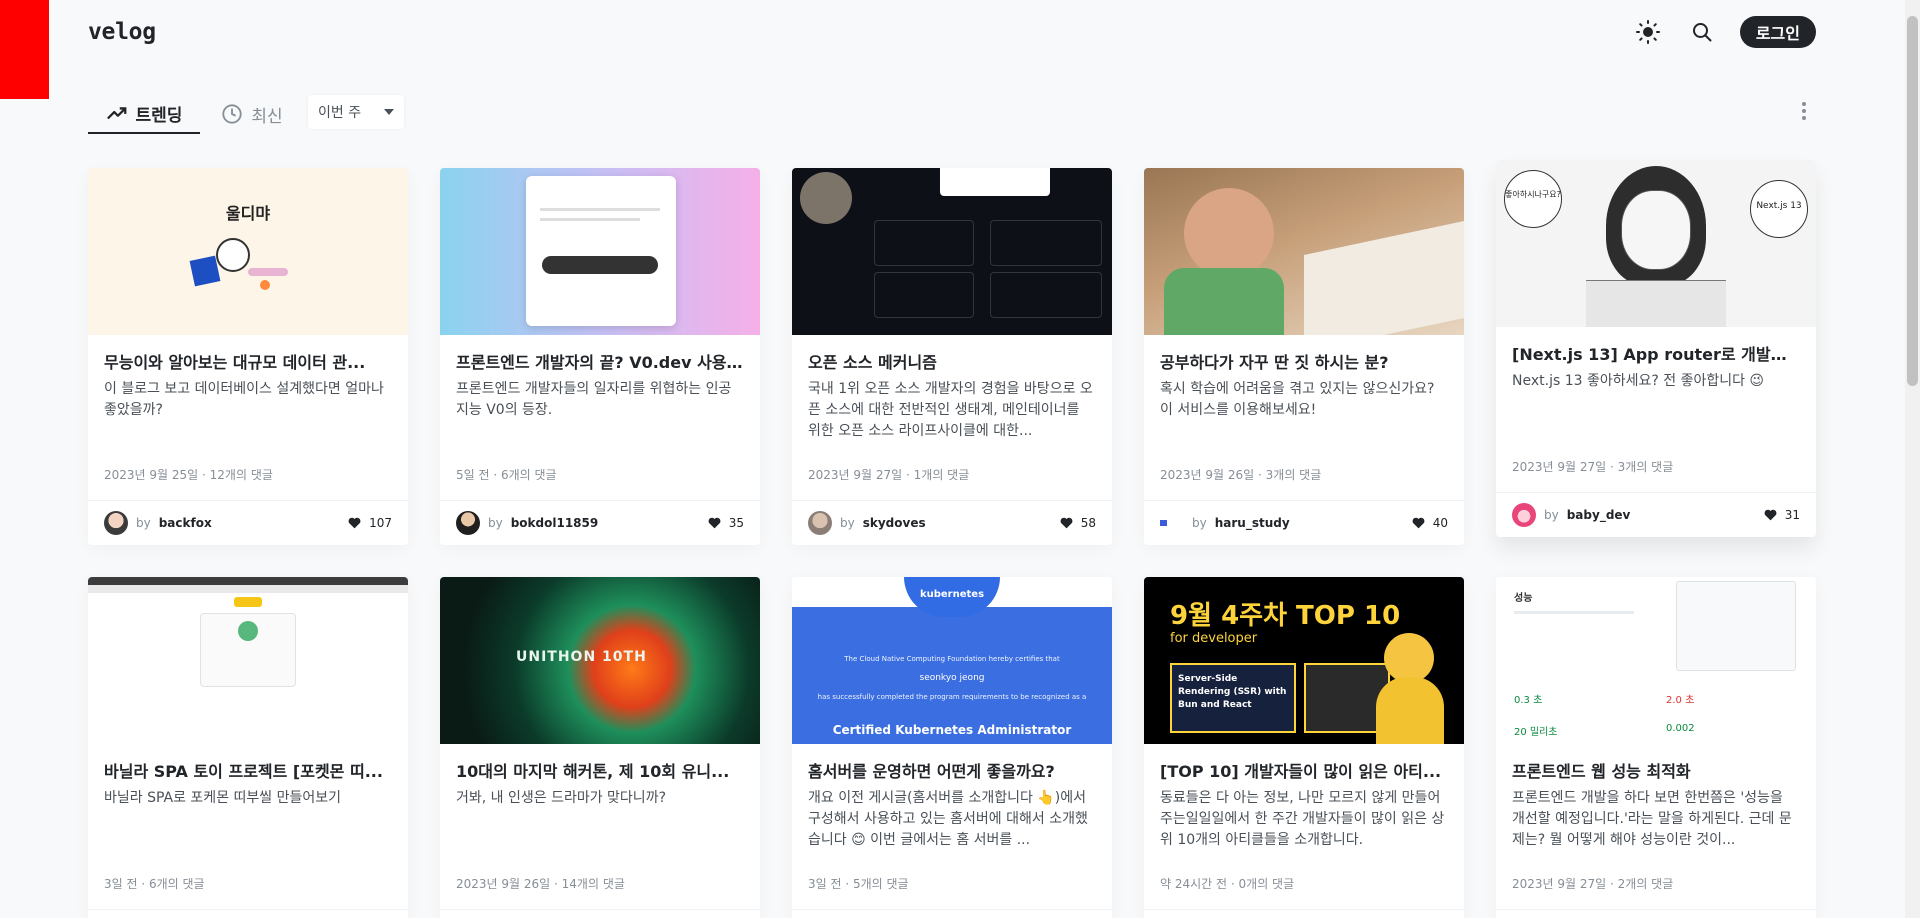 The height and width of the screenshot is (918, 1920). I want to click on author-name: backfox, so click(185, 523).